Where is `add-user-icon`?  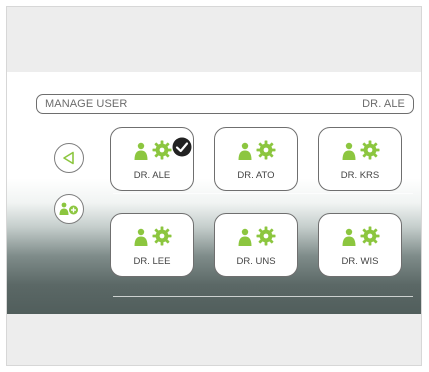 add-user-icon is located at coordinates (68, 208).